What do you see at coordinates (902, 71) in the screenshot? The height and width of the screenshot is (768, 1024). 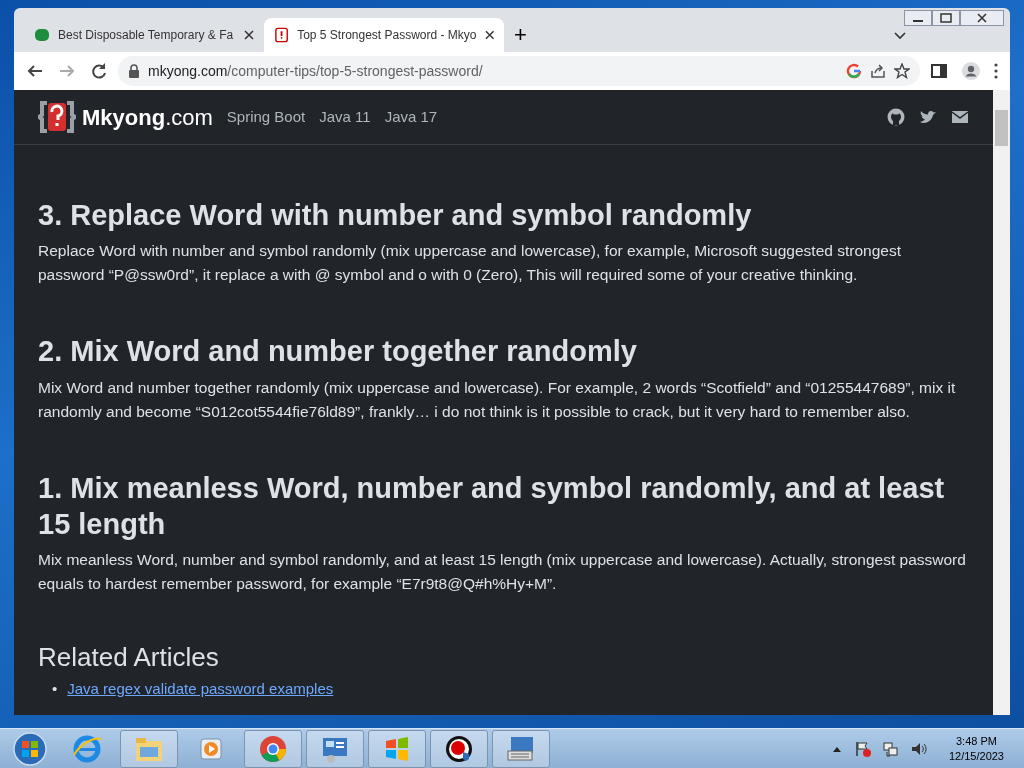 I see `star-icon` at bounding box center [902, 71].